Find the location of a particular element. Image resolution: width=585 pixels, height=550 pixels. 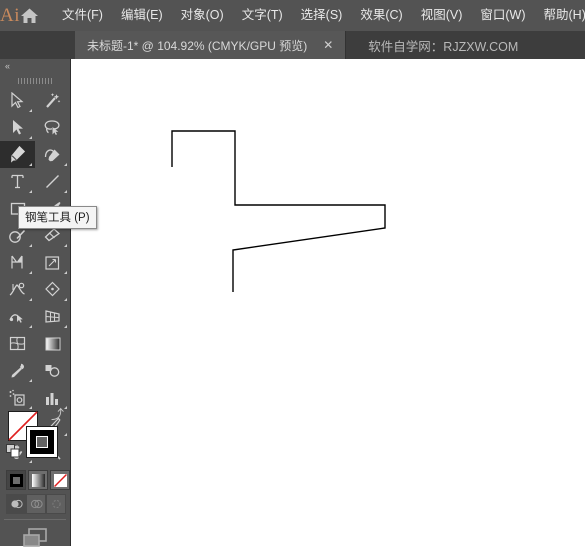

tool-tooltip: 钢笔工具 (P) is located at coordinates (57, 217).